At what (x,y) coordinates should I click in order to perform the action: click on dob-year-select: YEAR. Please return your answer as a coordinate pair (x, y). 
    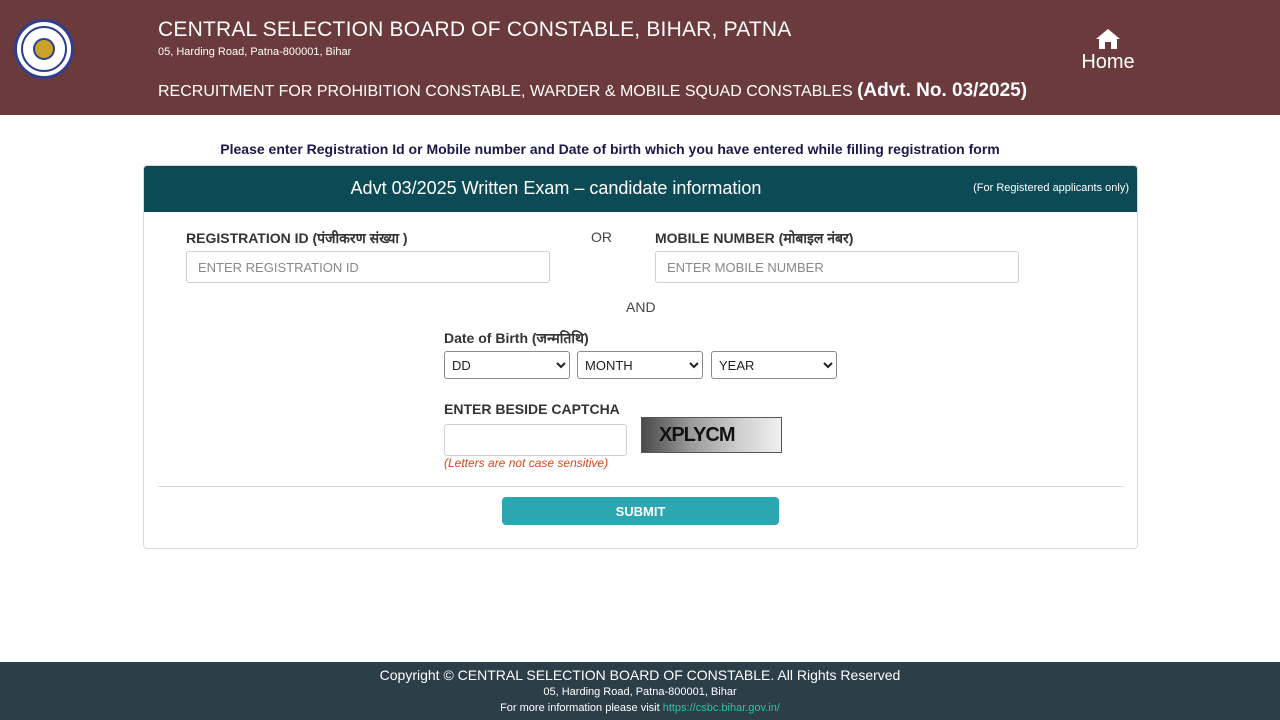
    Looking at the image, I should click on (774, 365).